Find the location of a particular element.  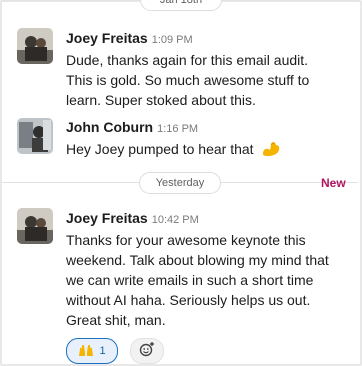

message-timestamp: 1:16 PM is located at coordinates (177, 129).